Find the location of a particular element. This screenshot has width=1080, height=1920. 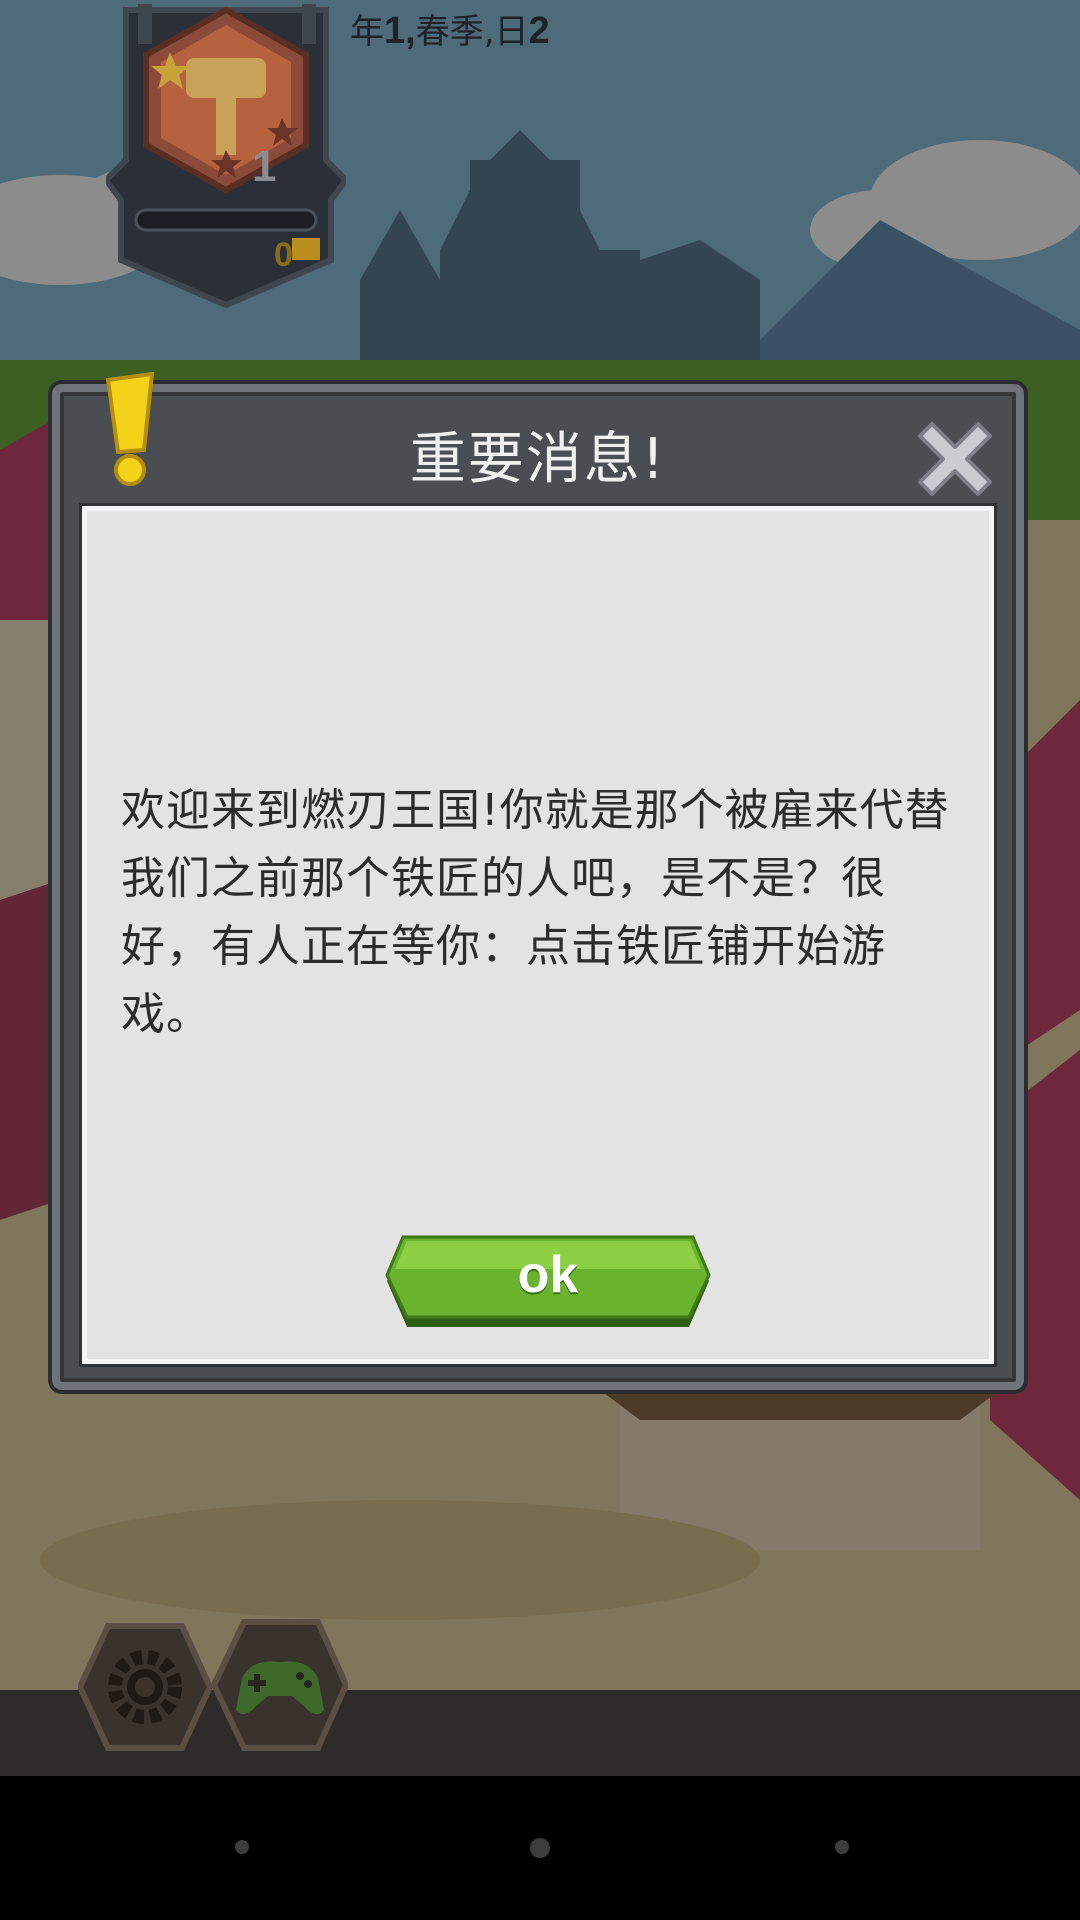

exclamation-icon is located at coordinates (130, 429).